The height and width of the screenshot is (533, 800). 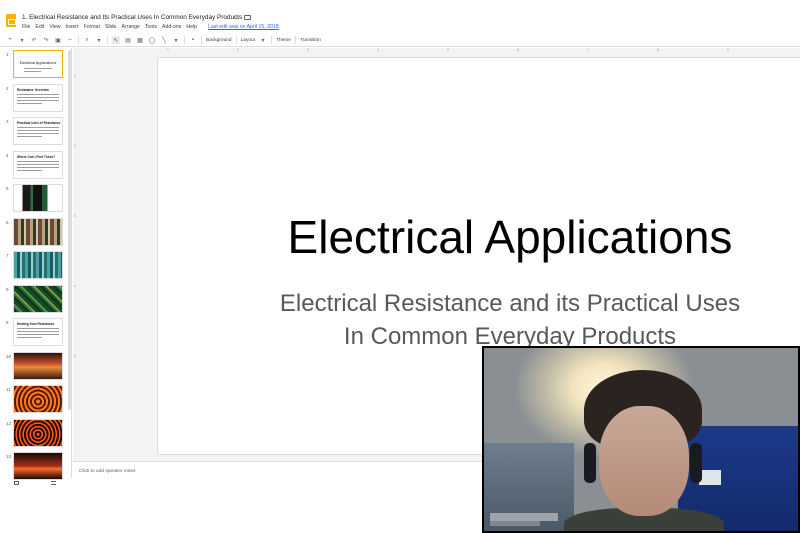 I want to click on text-box-icon: ▤, so click(x=128, y=40).